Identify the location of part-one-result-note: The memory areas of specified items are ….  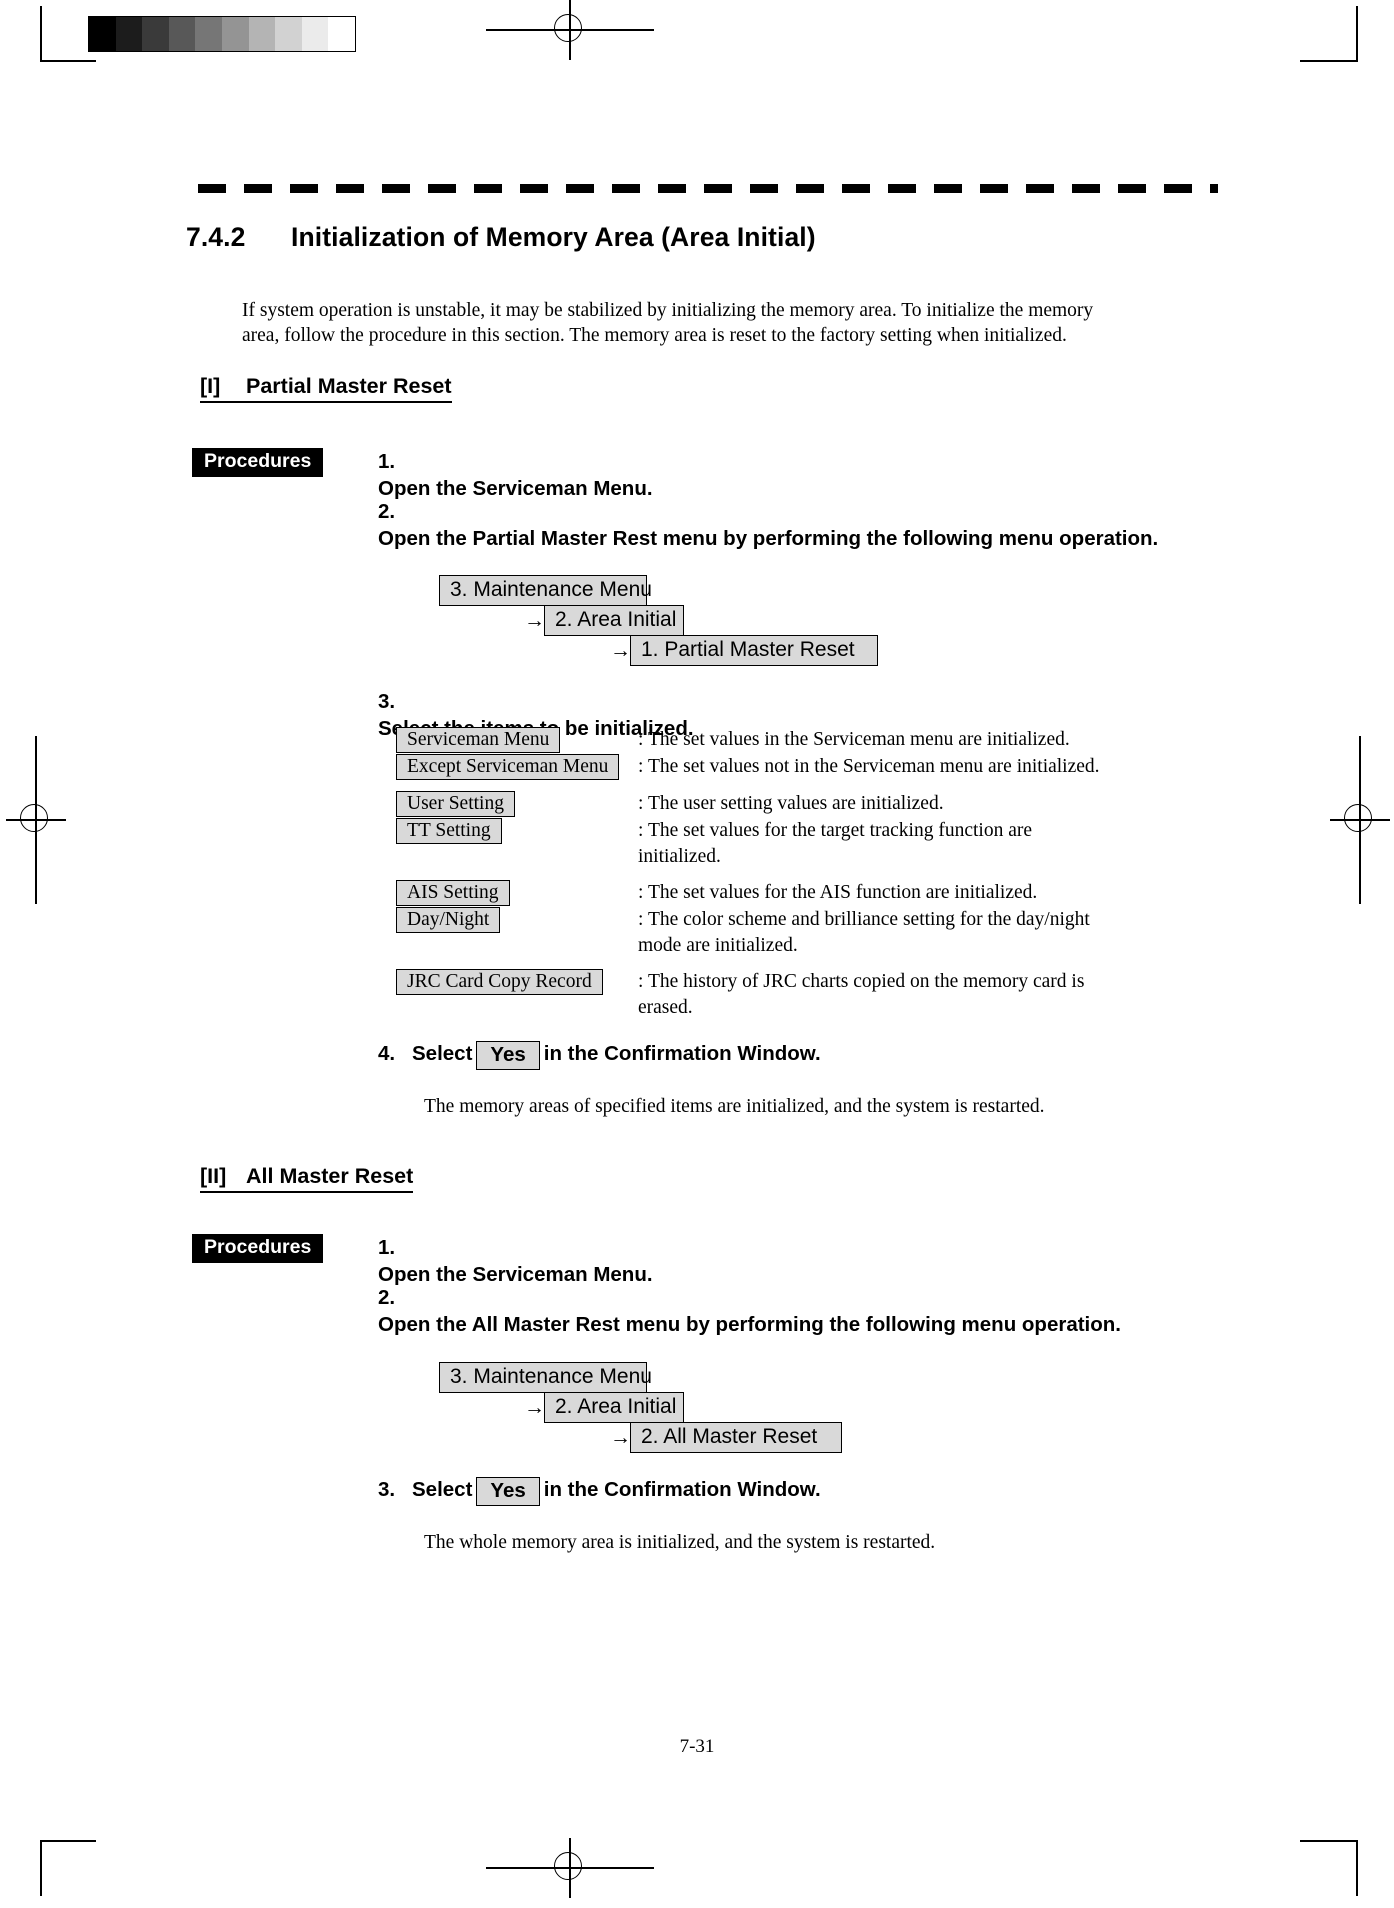
(734, 1106).